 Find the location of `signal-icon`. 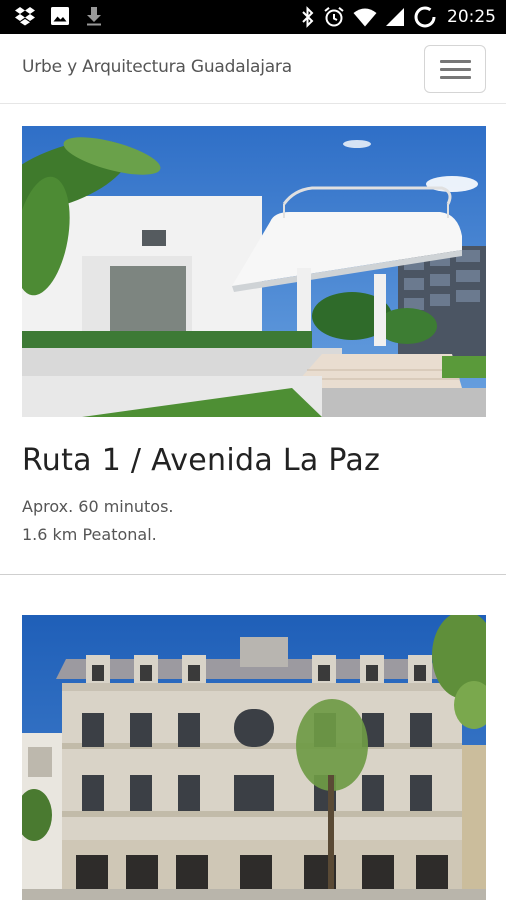

signal-icon is located at coordinates (395, 17).